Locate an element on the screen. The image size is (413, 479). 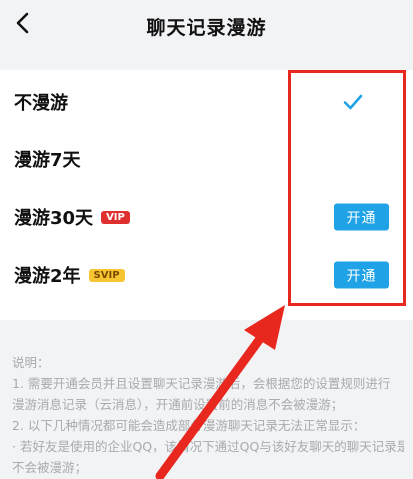
option-label: 漫游2年 SVIP is located at coordinates (69, 275).